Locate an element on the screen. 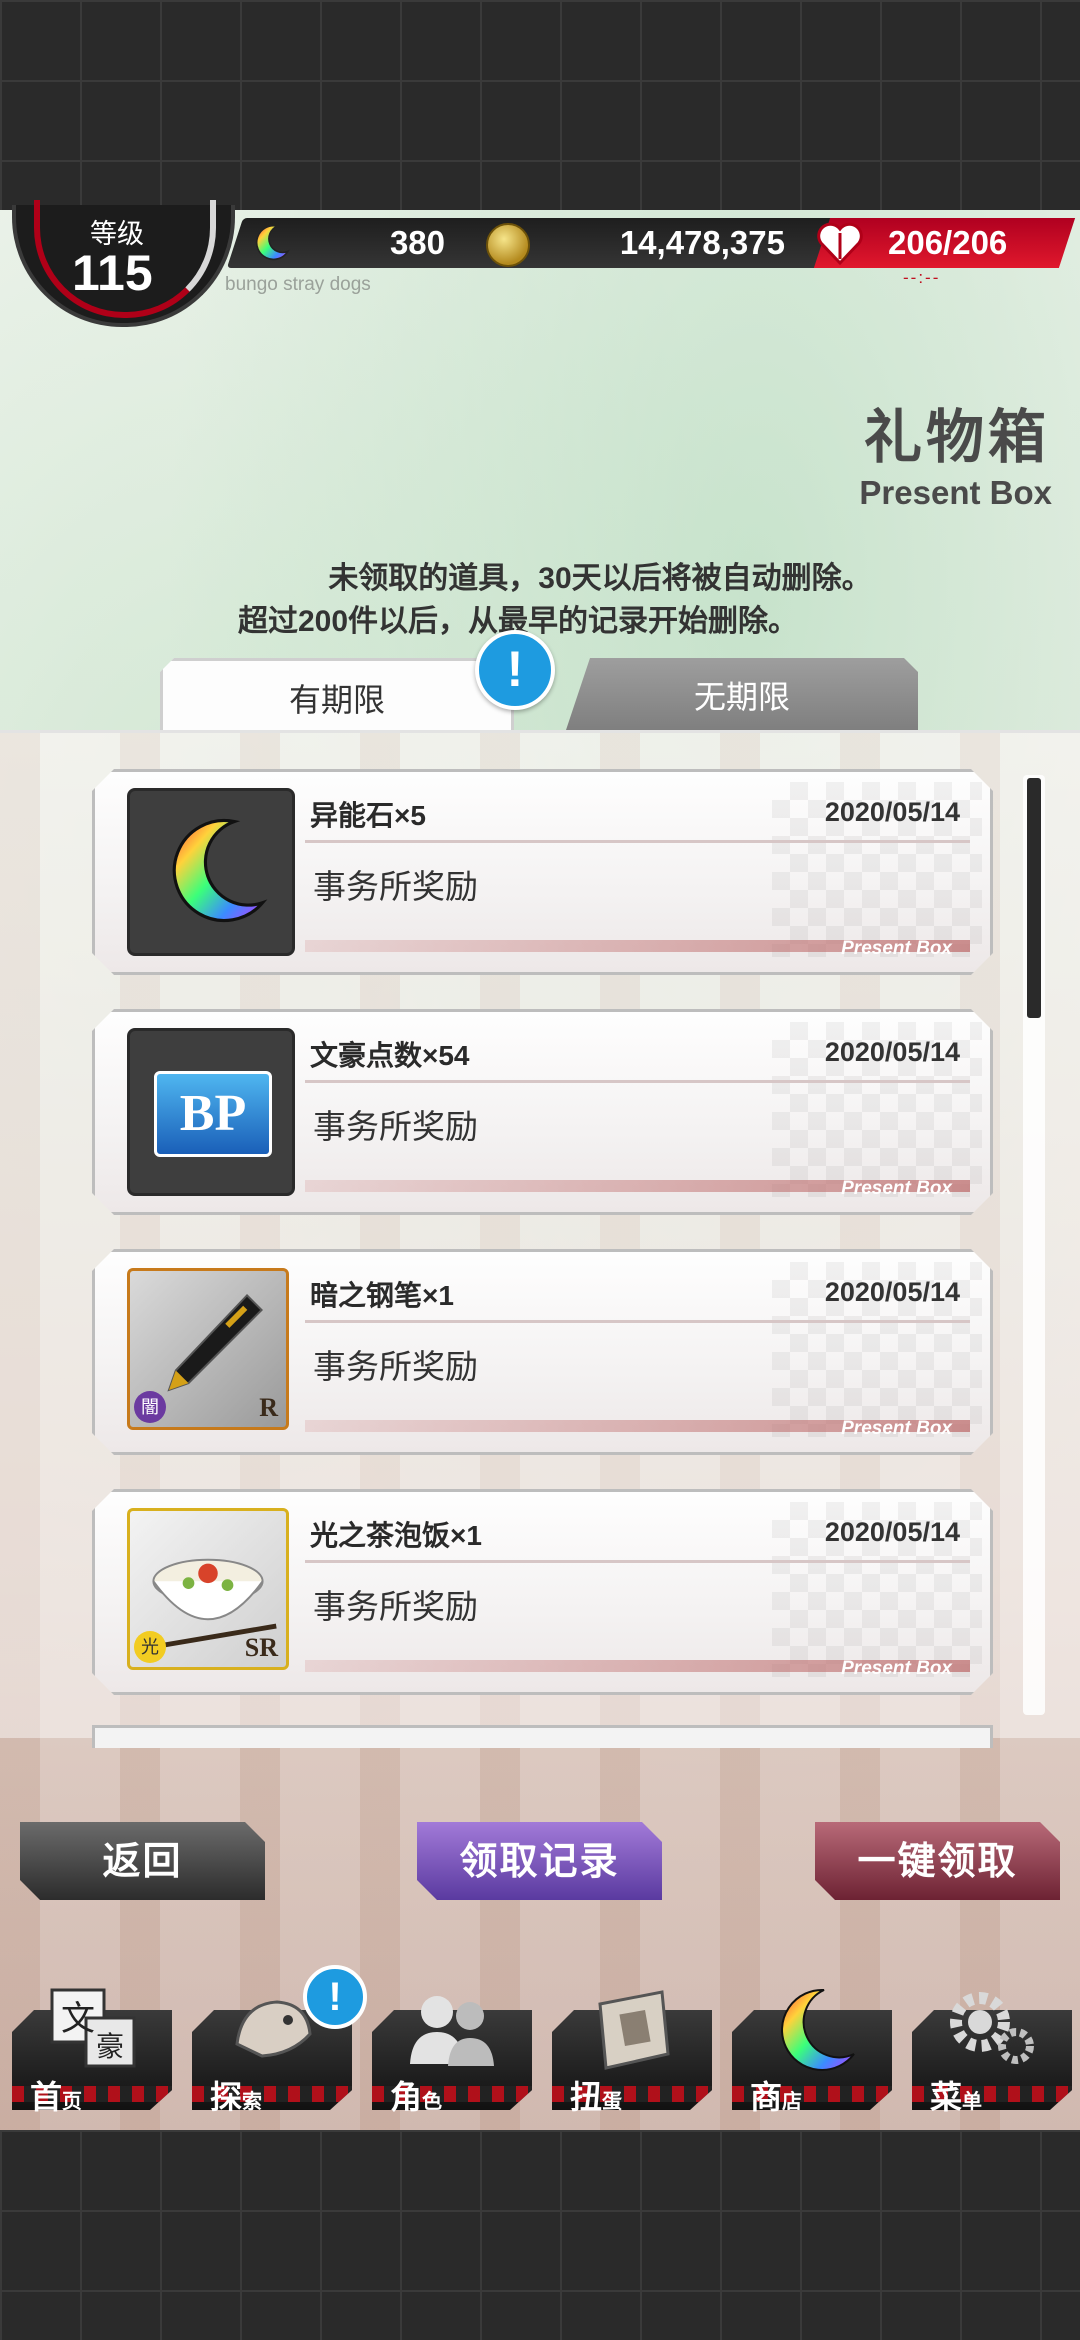 The image size is (1080, 2340). scrollbar-thumb is located at coordinates (1034, 898).